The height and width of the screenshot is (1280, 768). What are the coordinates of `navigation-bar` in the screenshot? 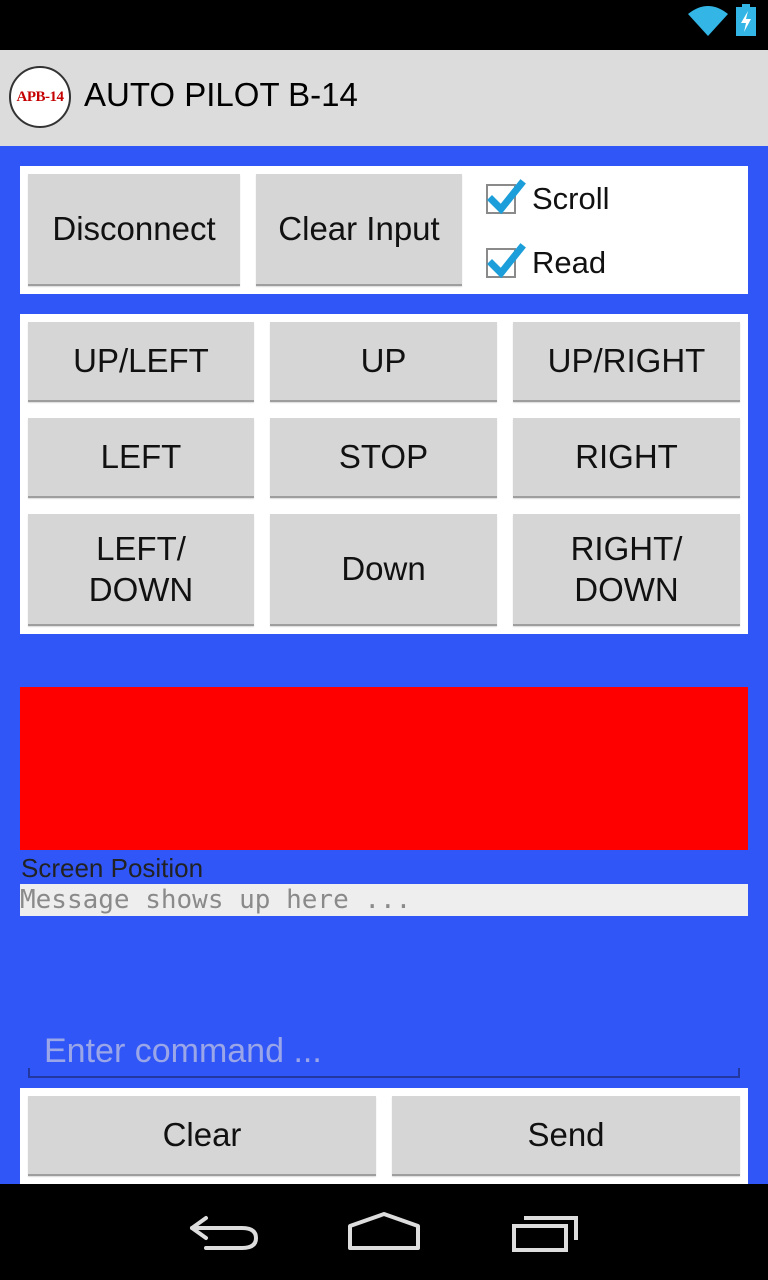 It's located at (384, 1232).